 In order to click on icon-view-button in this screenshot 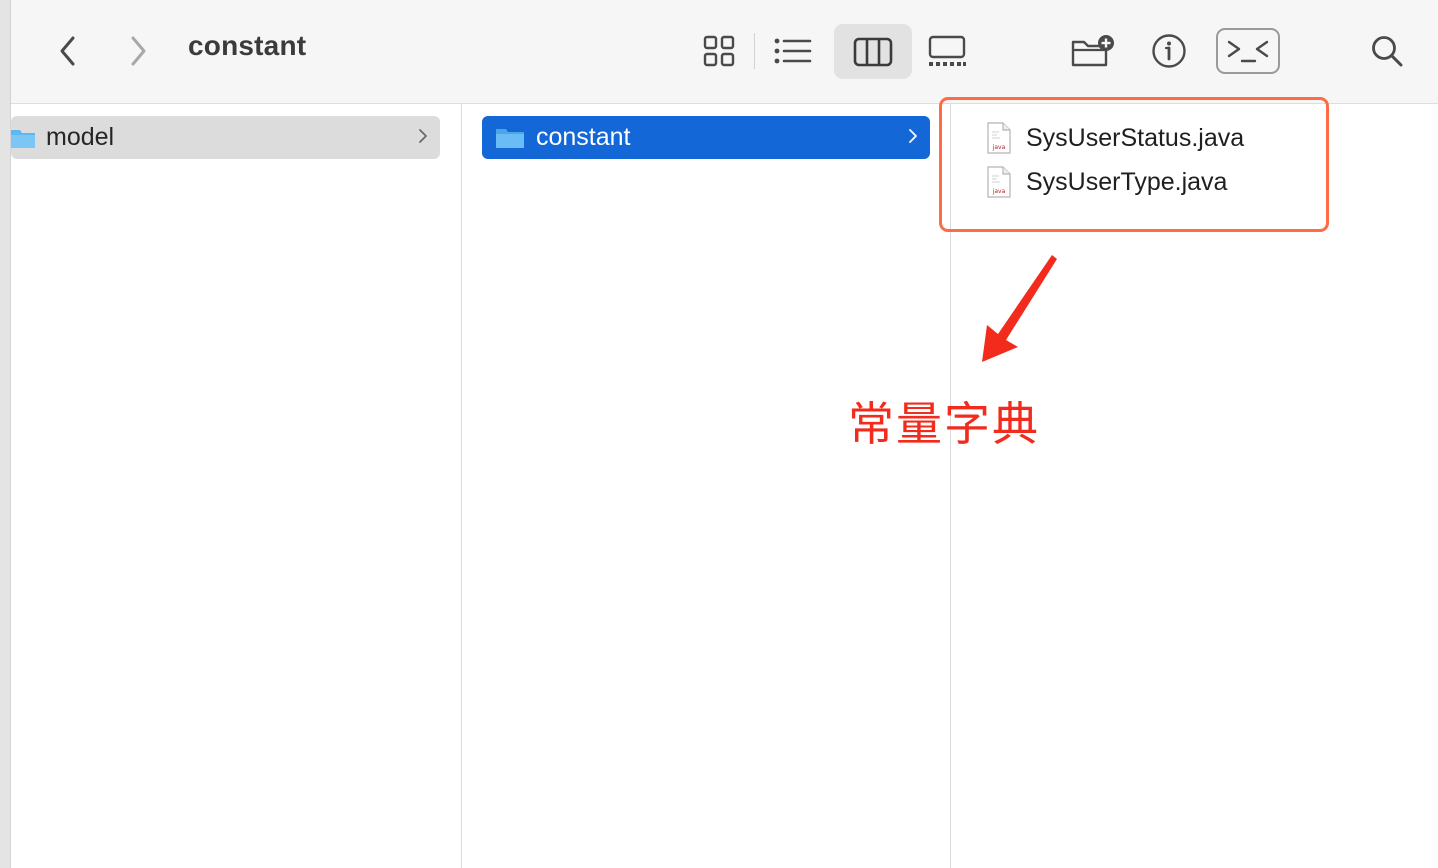, I will do `click(719, 51)`.